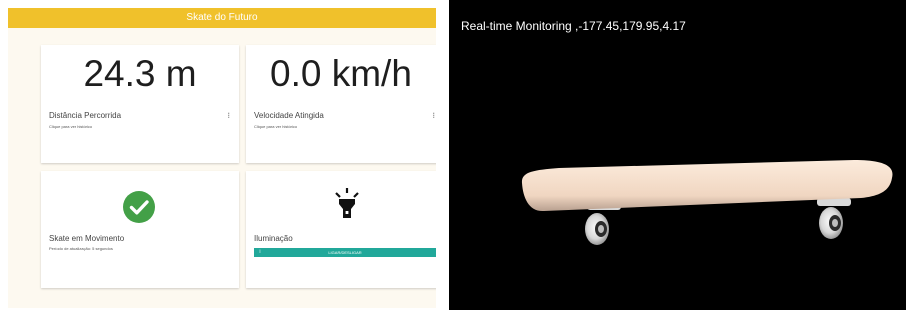 Image resolution: width=906 pixels, height=310 pixels. I want to click on distance-value: 24.3 m, so click(140, 73).